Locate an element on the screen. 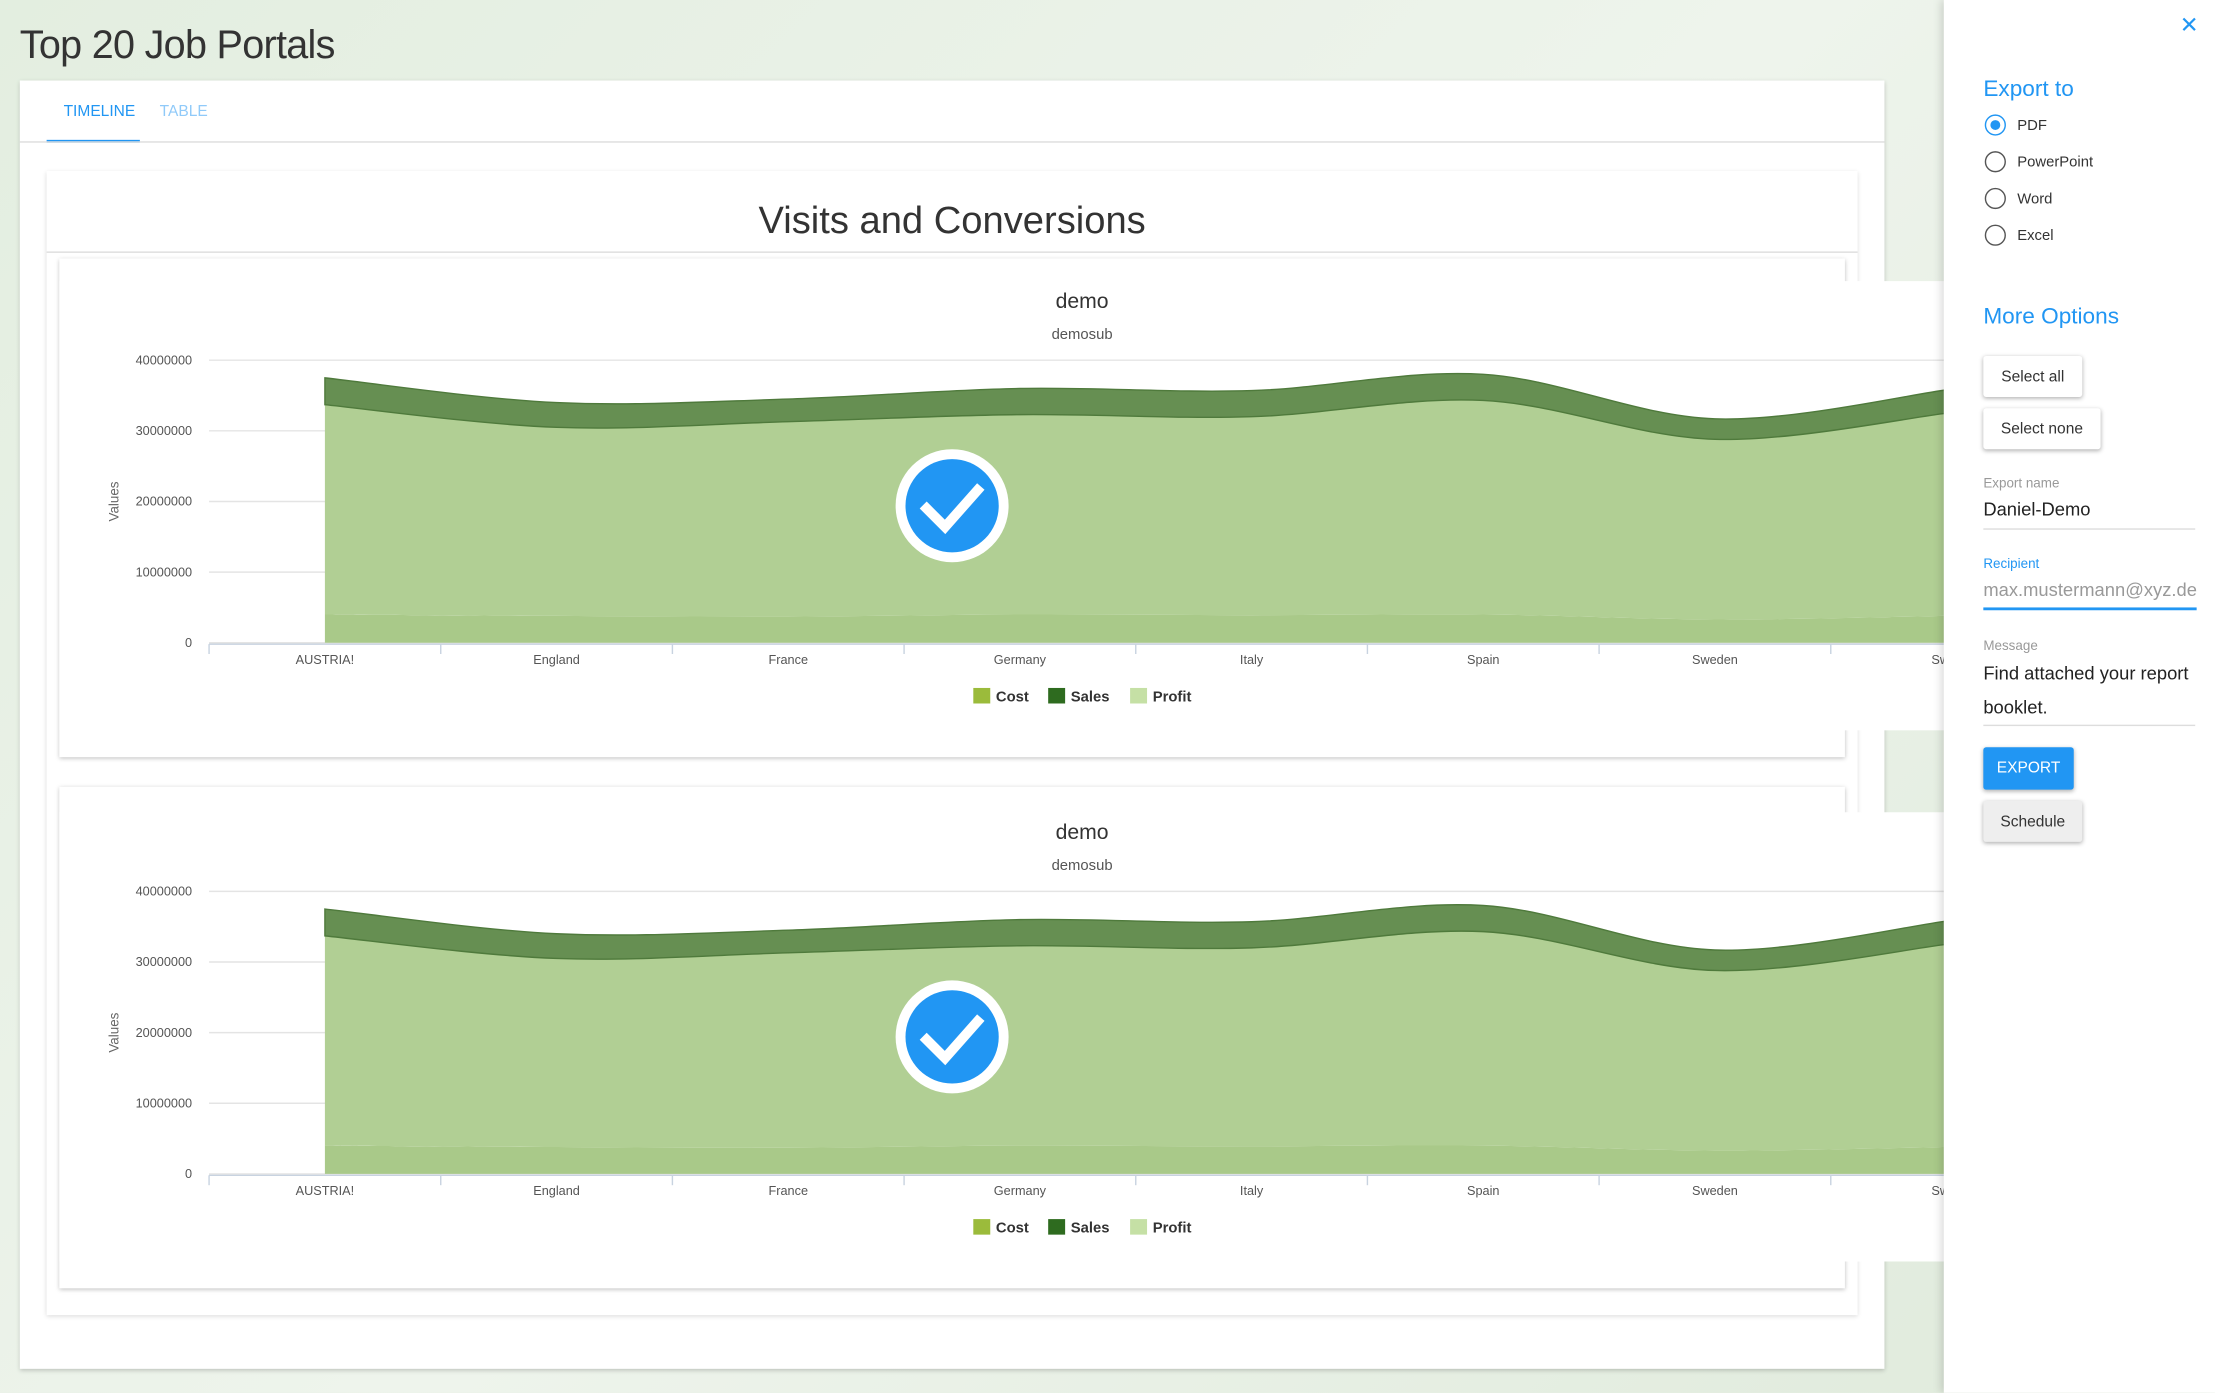 Image resolution: width=2215 pixels, height=1393 pixels. radio-powerpoint: PowerPoint is located at coordinates (2039, 162).